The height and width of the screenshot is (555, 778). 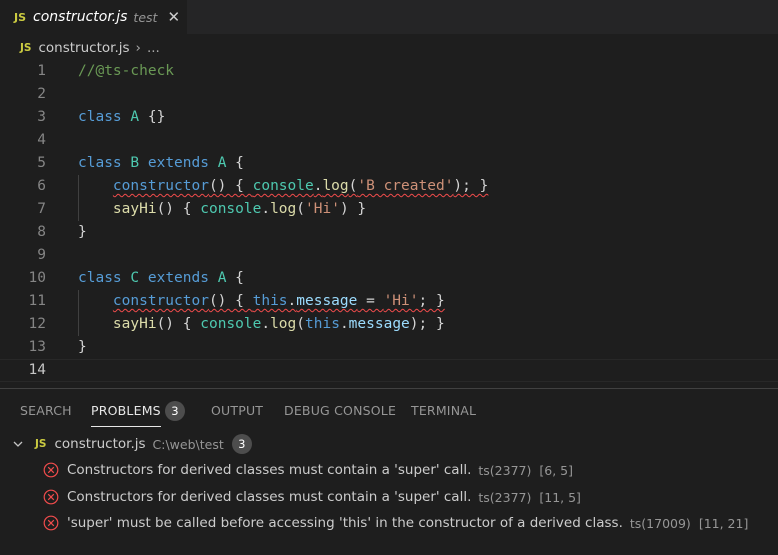 What do you see at coordinates (389, 140) in the screenshot?
I see `code-line: 4` at bounding box center [389, 140].